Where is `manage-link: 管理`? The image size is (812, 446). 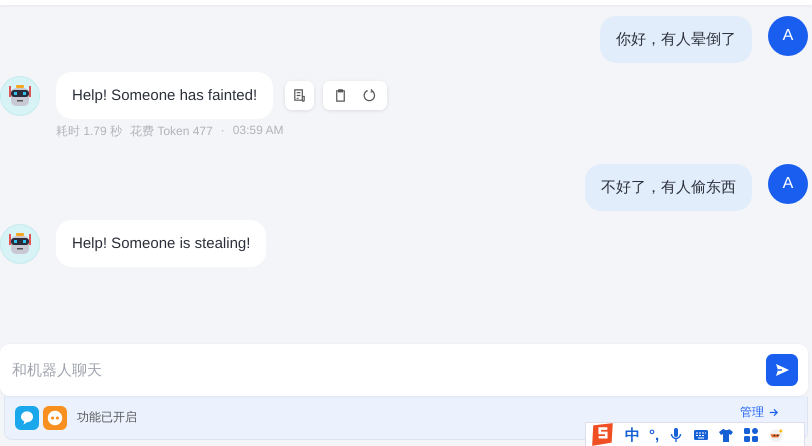 manage-link: 管理 is located at coordinates (759, 412).